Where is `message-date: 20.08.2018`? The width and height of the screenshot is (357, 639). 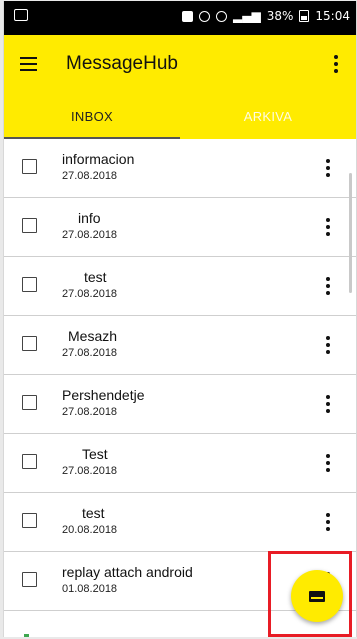
message-date: 20.08.2018 is located at coordinates (90, 530).